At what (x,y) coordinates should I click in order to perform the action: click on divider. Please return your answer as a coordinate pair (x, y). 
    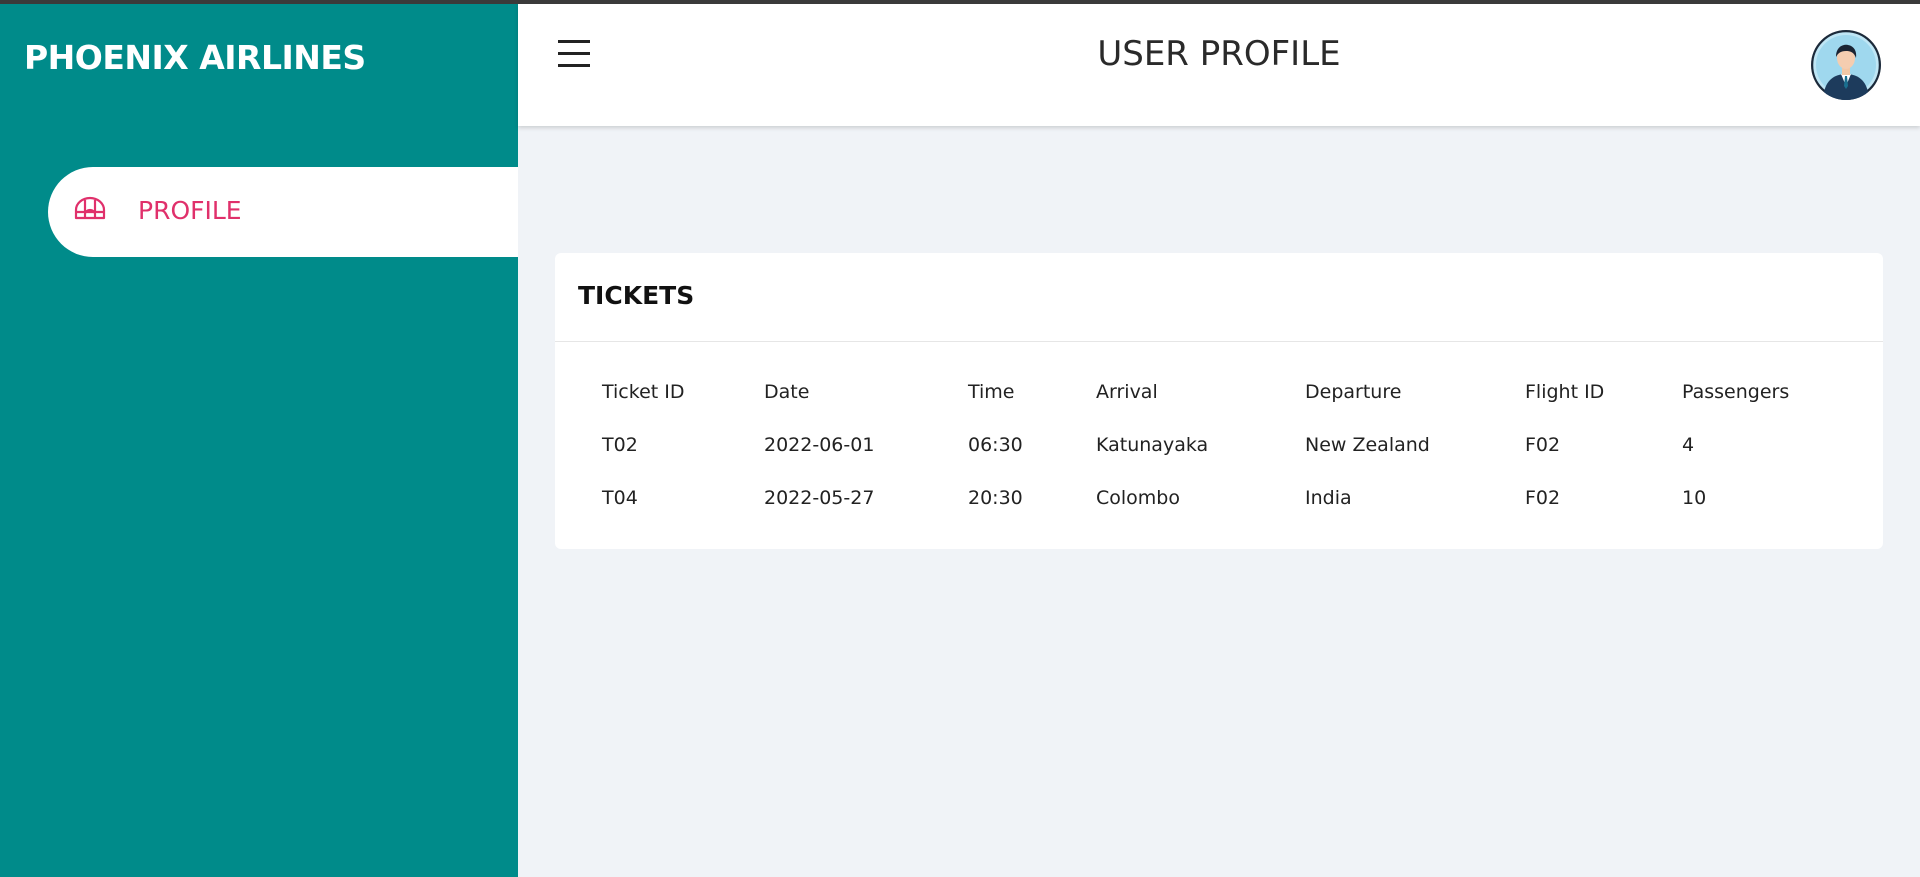
    Looking at the image, I should click on (1219, 341).